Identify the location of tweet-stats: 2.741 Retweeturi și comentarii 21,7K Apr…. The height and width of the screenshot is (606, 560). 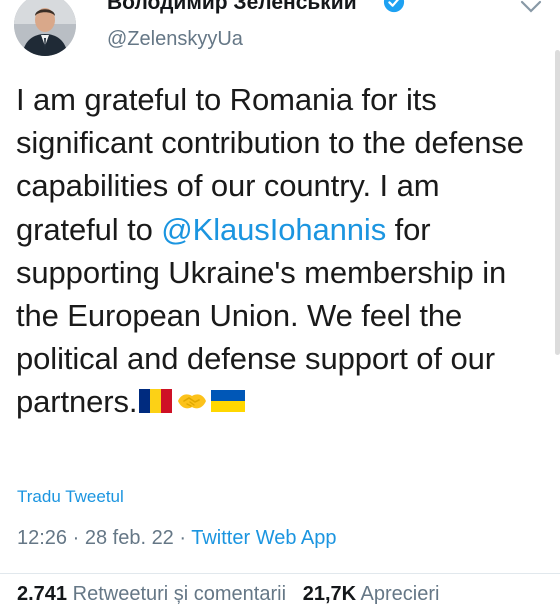
(228, 594).